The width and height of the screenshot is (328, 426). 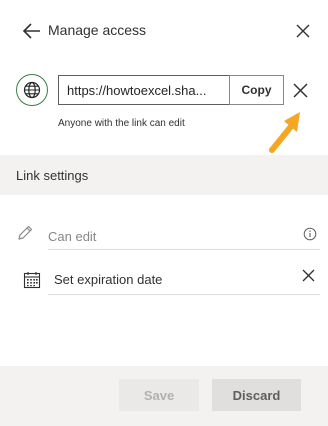 What do you see at coordinates (284, 132) in the screenshot?
I see `arrow-icon` at bounding box center [284, 132].